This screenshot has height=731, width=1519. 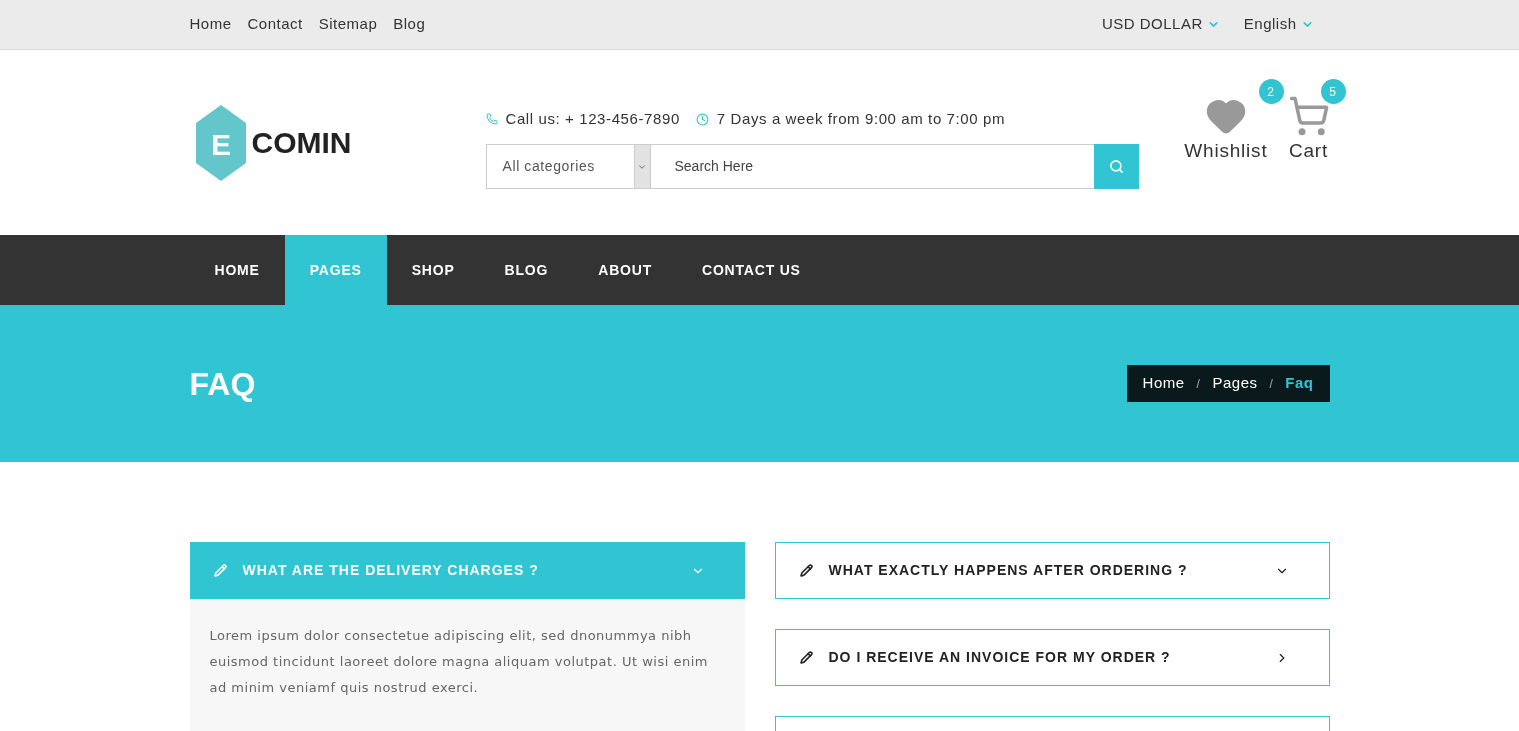 What do you see at coordinates (1160, 24) in the screenshot?
I see `top-dropdown: USD DOLLAR` at bounding box center [1160, 24].